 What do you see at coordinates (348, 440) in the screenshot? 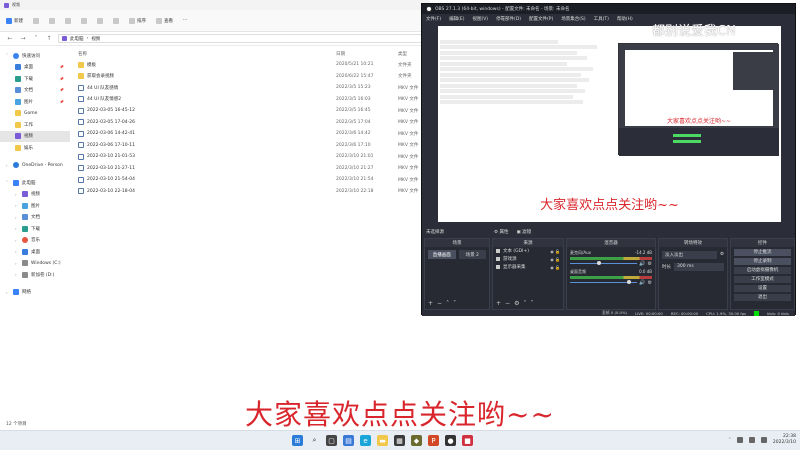
I see `widgets-icon: ▤` at bounding box center [348, 440].